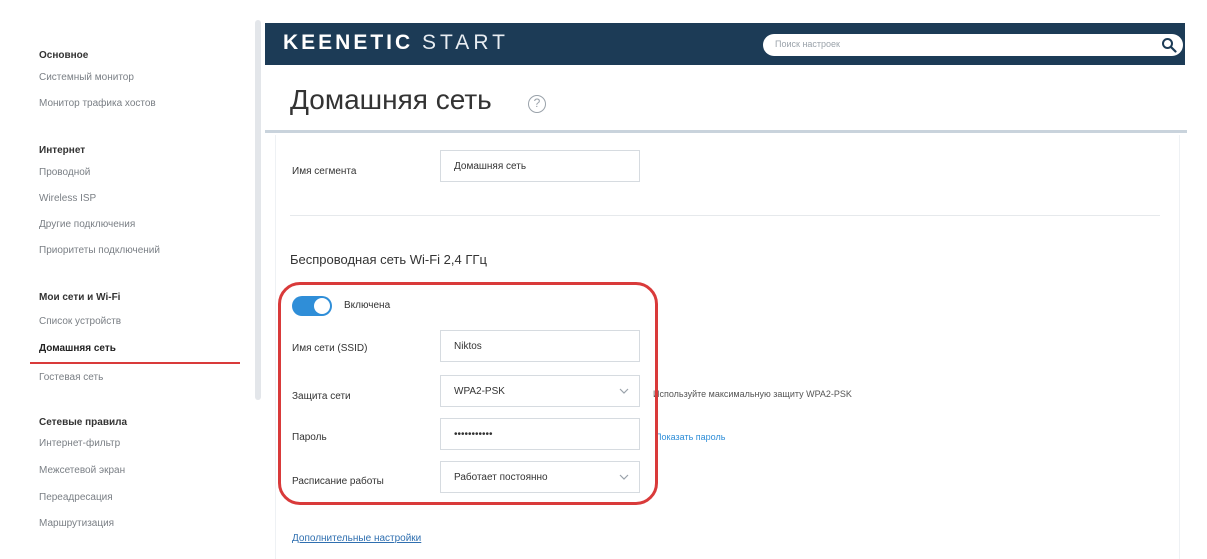 This screenshot has width=1207, height=559. What do you see at coordinates (324, 171) in the screenshot?
I see `segment-name-label: Имя сегмента` at bounding box center [324, 171].